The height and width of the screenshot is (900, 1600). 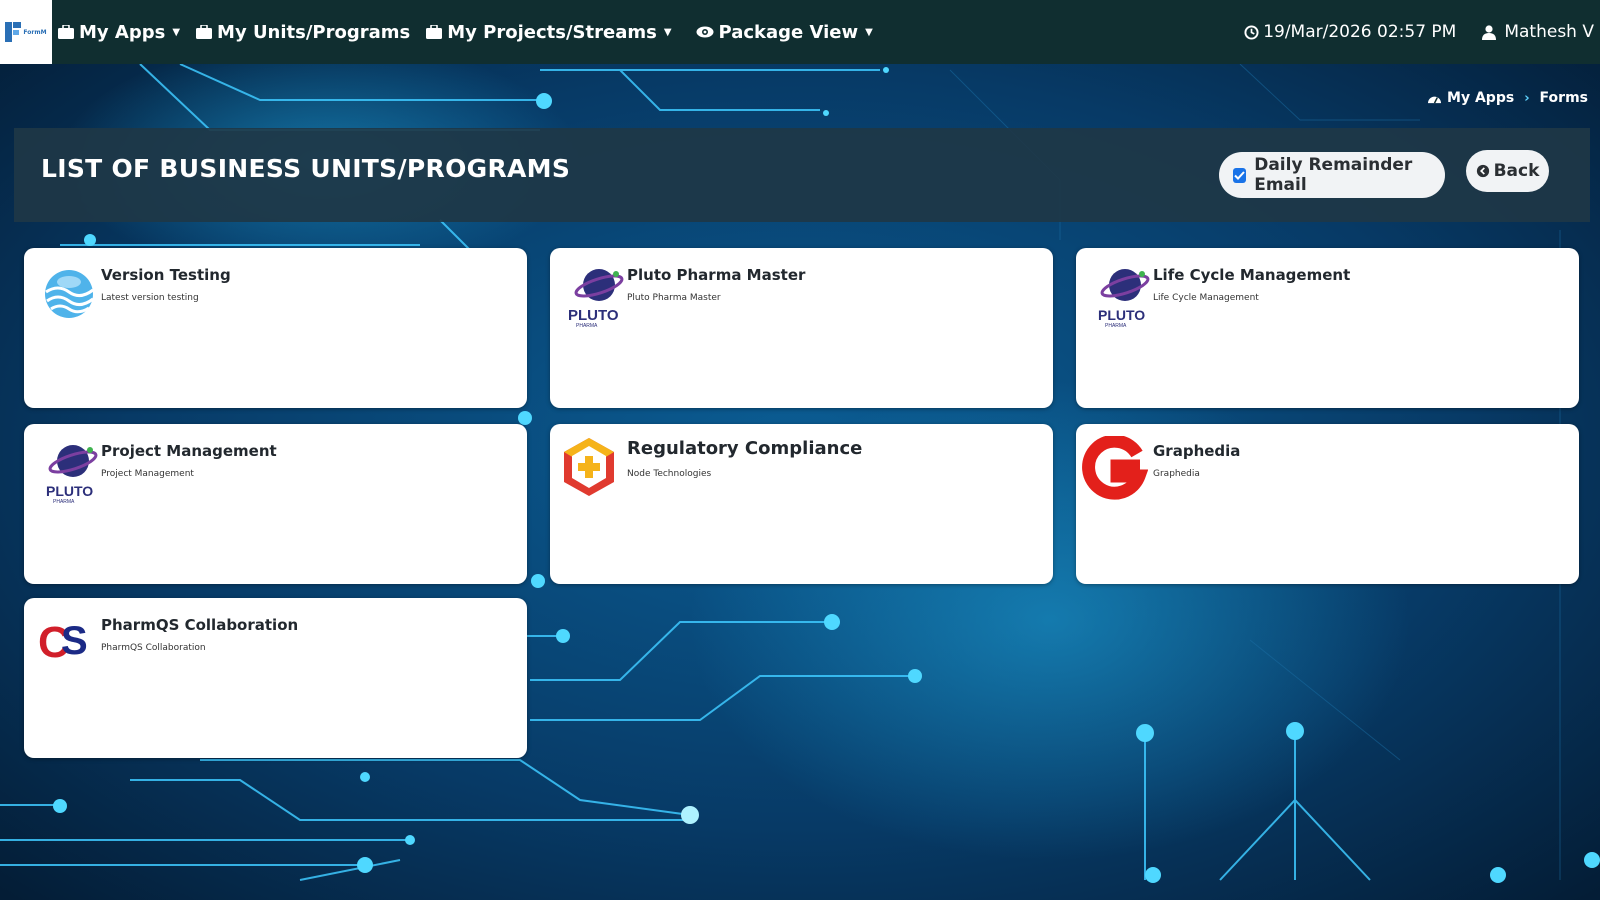 I want to click on water-waves-logo-icon, so click(x=69, y=294).